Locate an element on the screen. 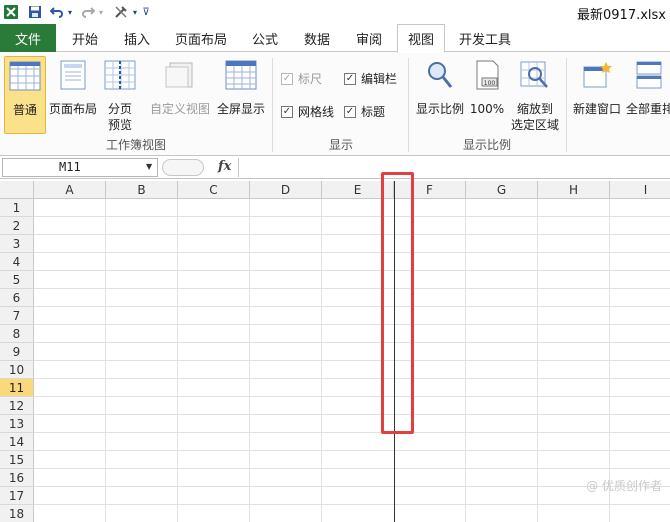 The height and width of the screenshot is (522, 670). tab-insert: 插入 is located at coordinates (137, 38).